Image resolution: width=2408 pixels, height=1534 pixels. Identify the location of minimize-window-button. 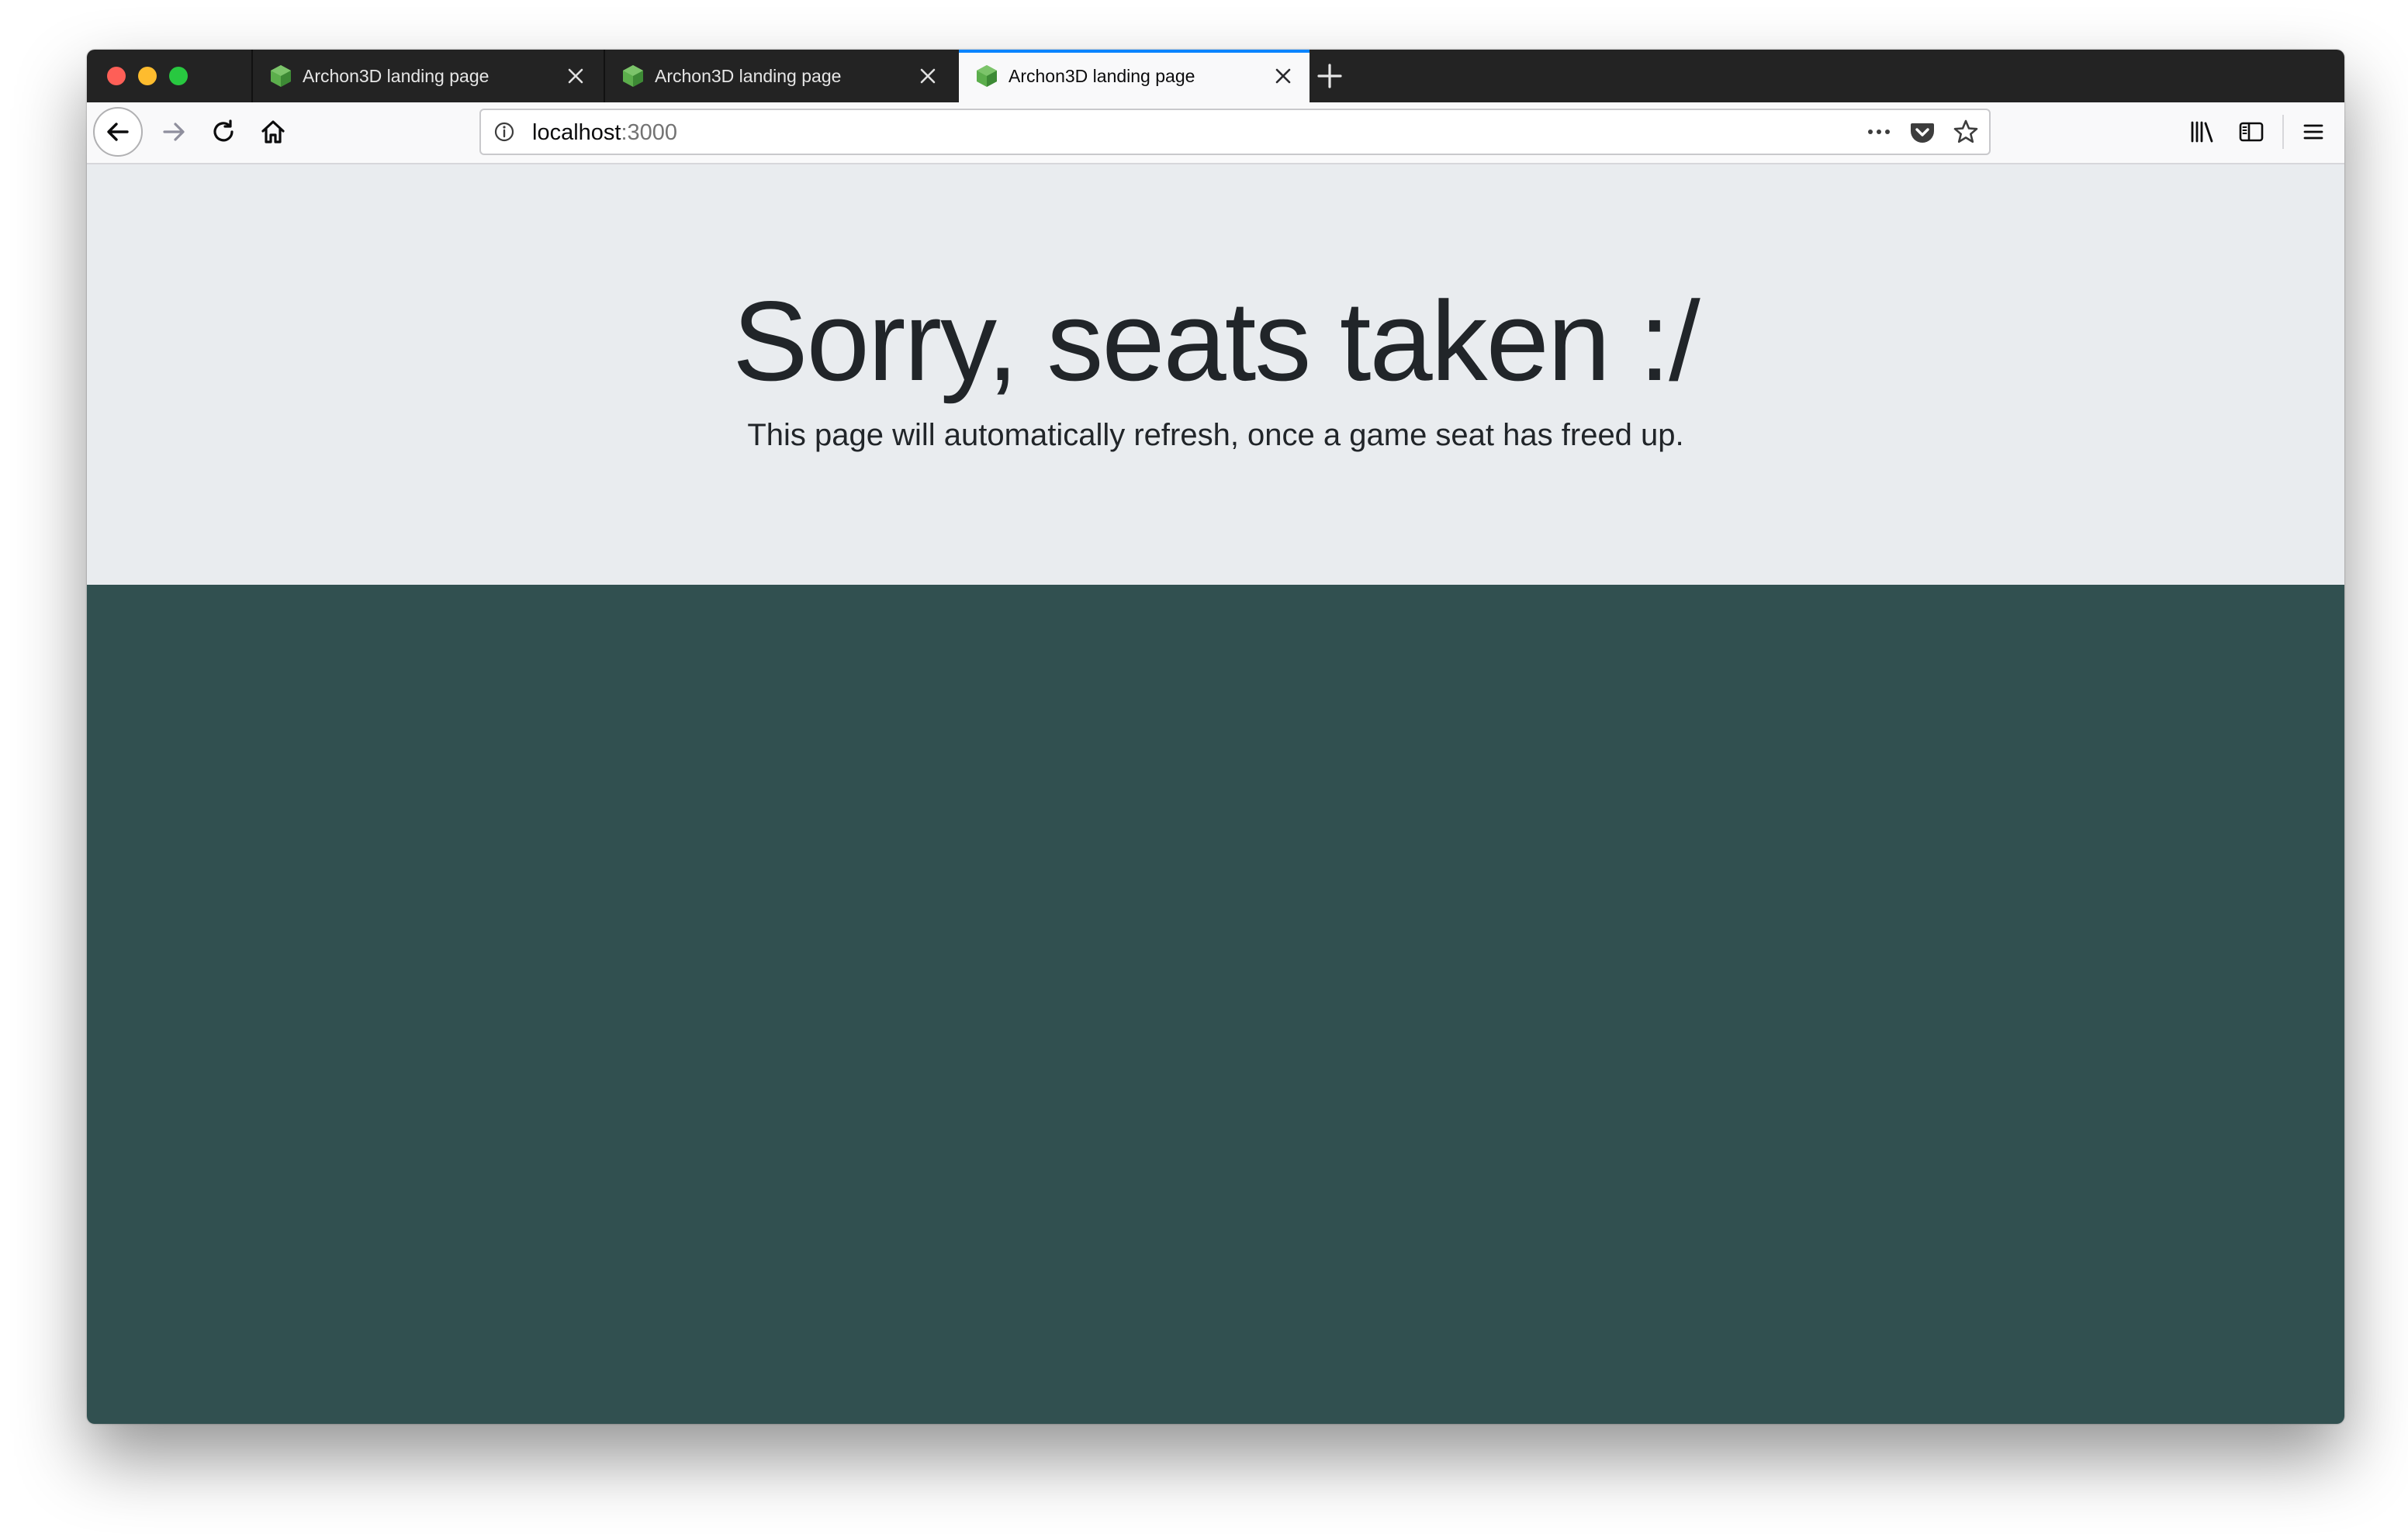
(147, 76).